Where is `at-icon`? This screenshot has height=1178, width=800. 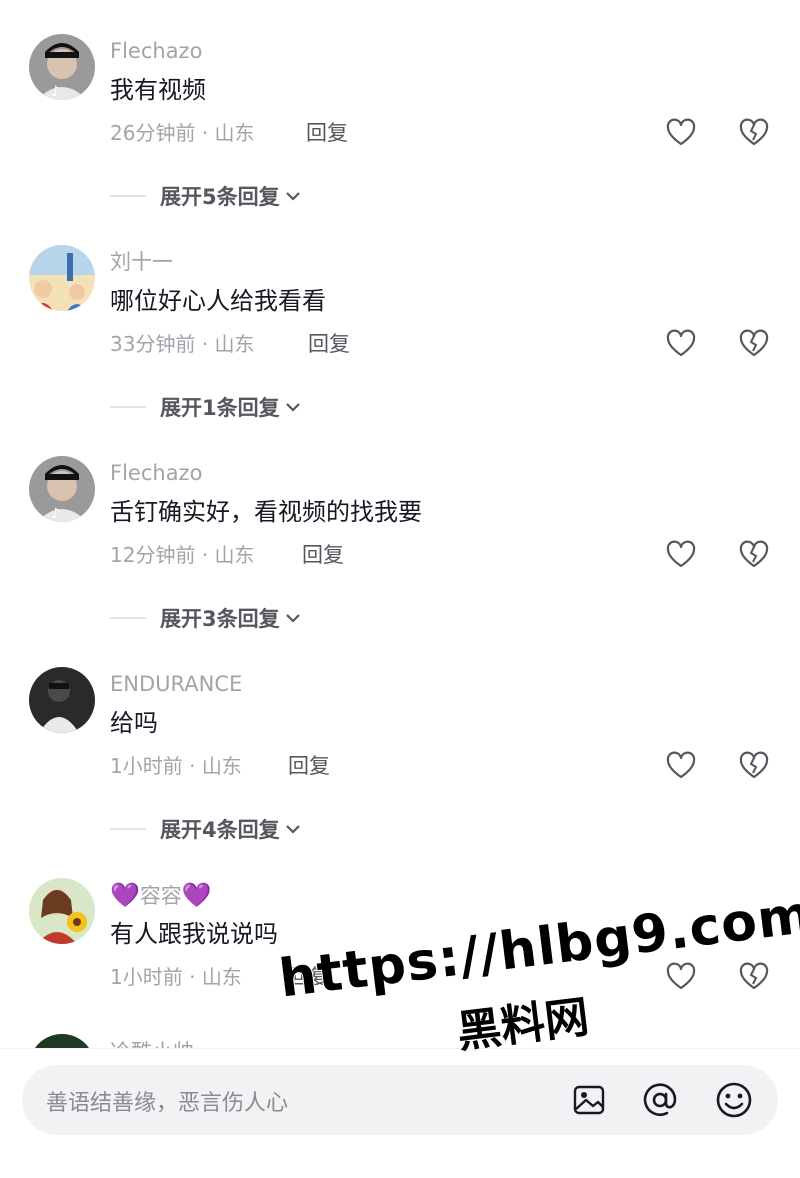 at-icon is located at coordinates (660, 1100).